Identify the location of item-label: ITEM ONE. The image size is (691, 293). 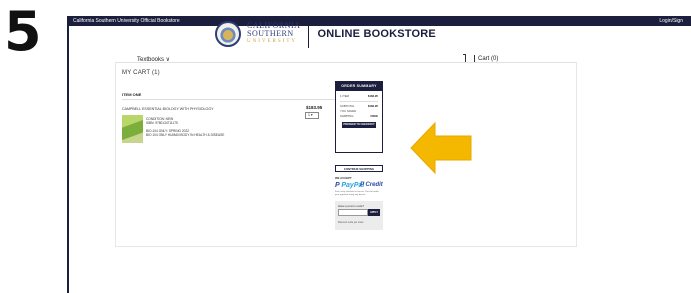
(234, 96).